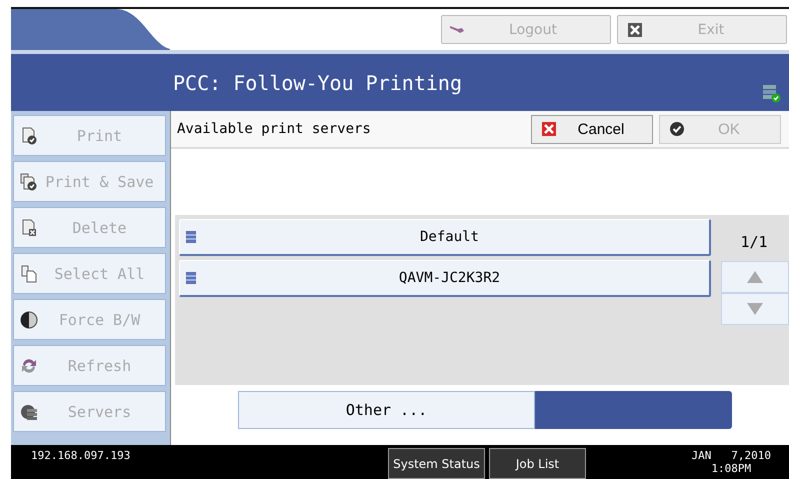 The width and height of the screenshot is (789, 479). I want to click on server-item: Default, so click(445, 237).